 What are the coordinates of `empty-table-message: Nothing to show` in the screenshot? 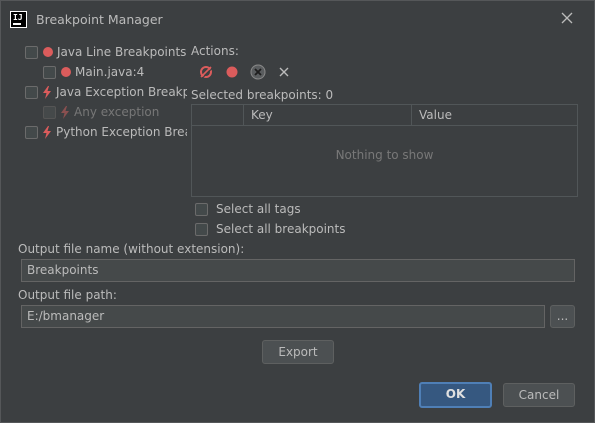 It's located at (384, 155).